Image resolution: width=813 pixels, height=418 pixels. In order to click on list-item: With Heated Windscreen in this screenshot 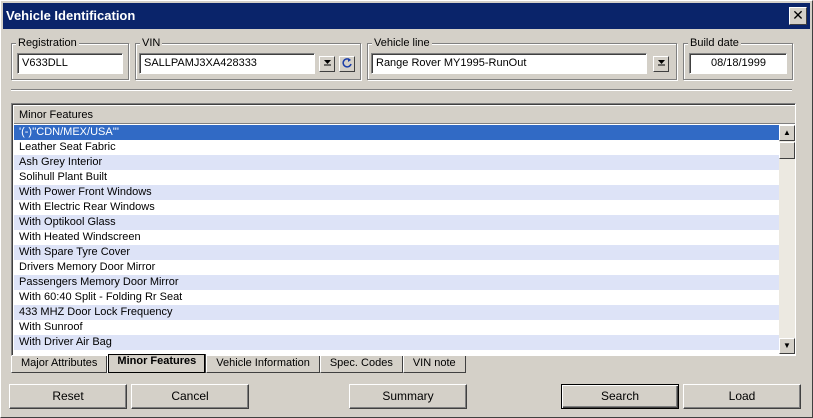, I will do `click(396, 237)`.